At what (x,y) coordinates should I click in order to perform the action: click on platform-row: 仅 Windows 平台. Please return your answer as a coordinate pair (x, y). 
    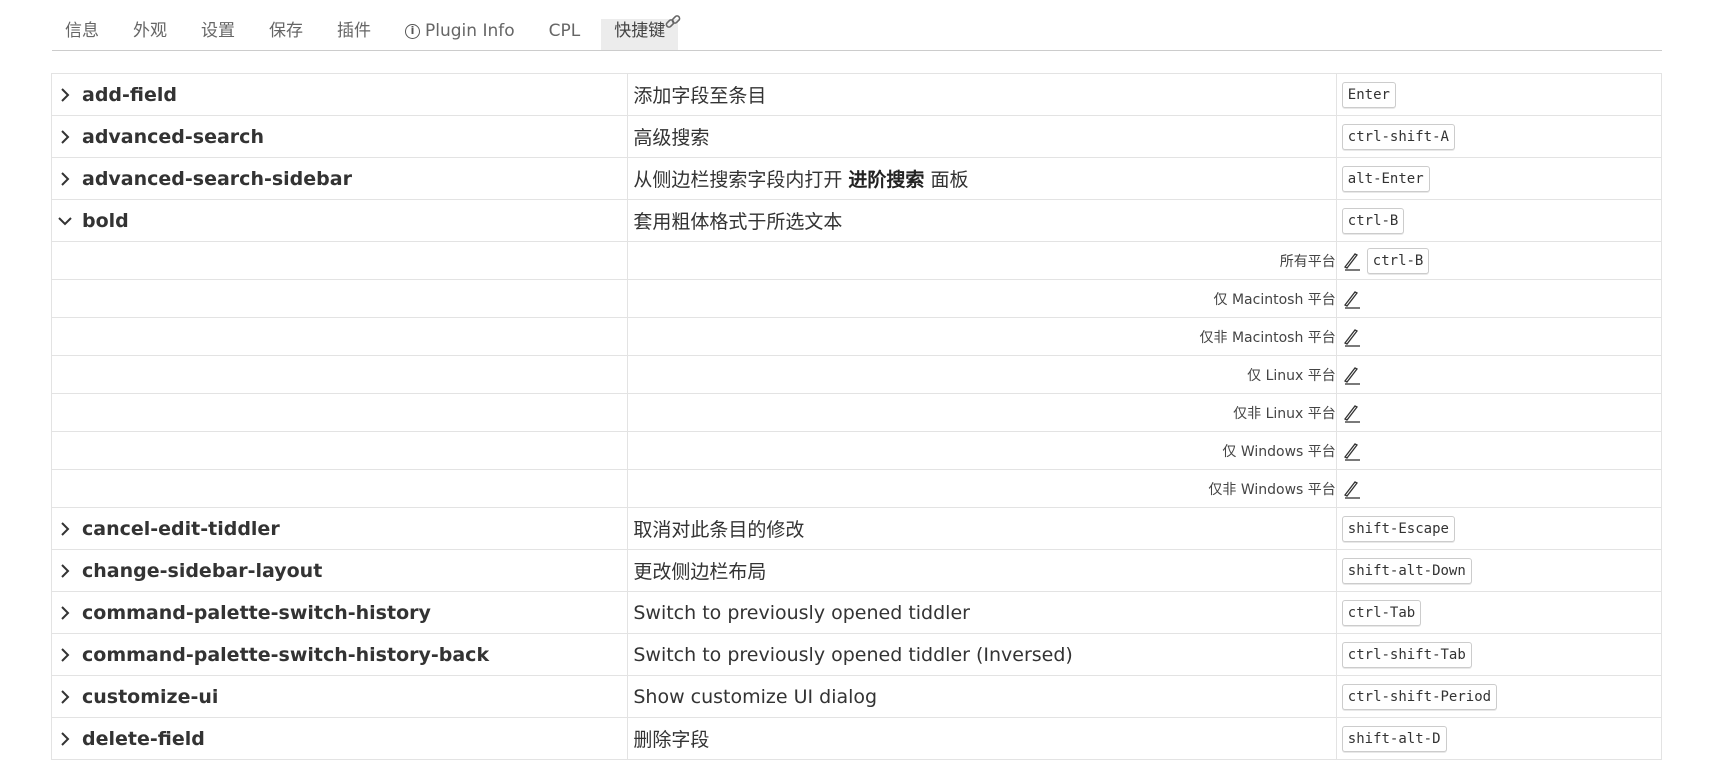
    Looking at the image, I should click on (856, 450).